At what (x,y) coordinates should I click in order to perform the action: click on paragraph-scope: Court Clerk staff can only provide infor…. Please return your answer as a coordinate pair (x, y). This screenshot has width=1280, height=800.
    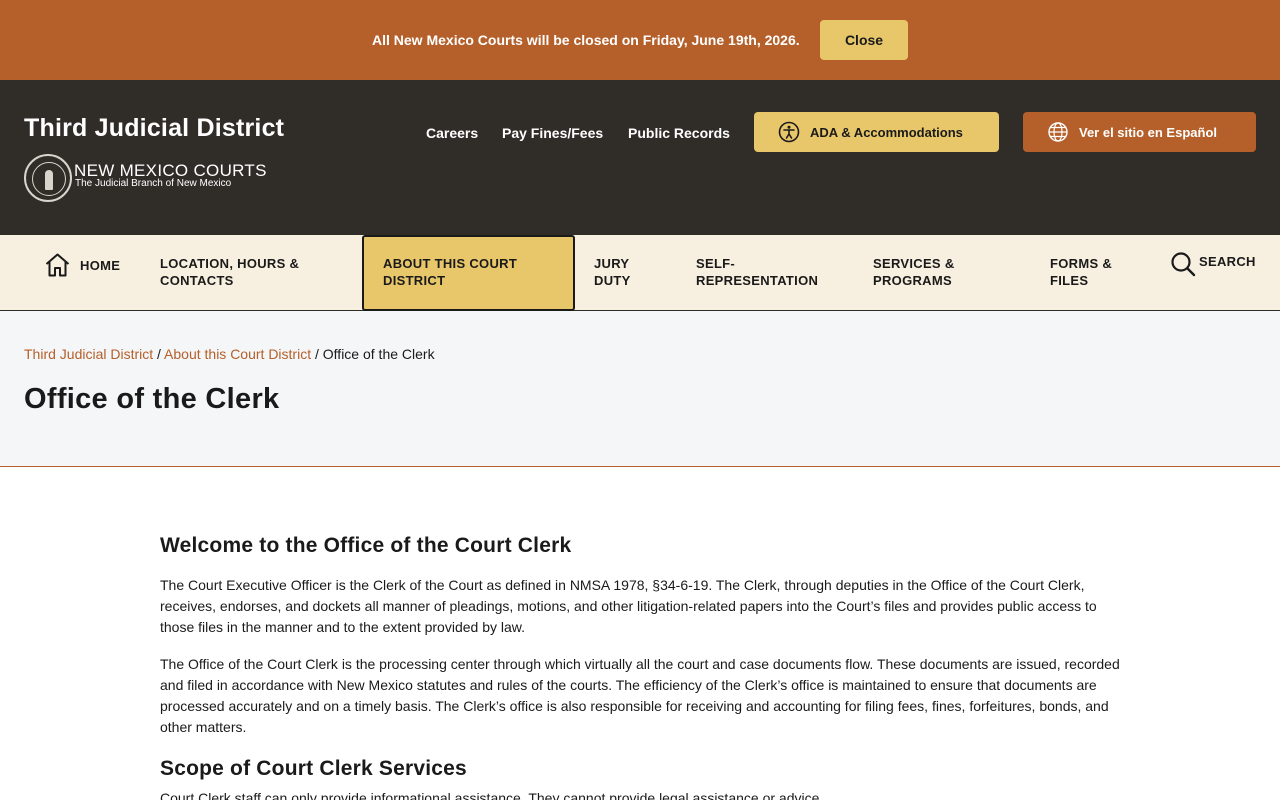
    Looking at the image, I should click on (492, 795).